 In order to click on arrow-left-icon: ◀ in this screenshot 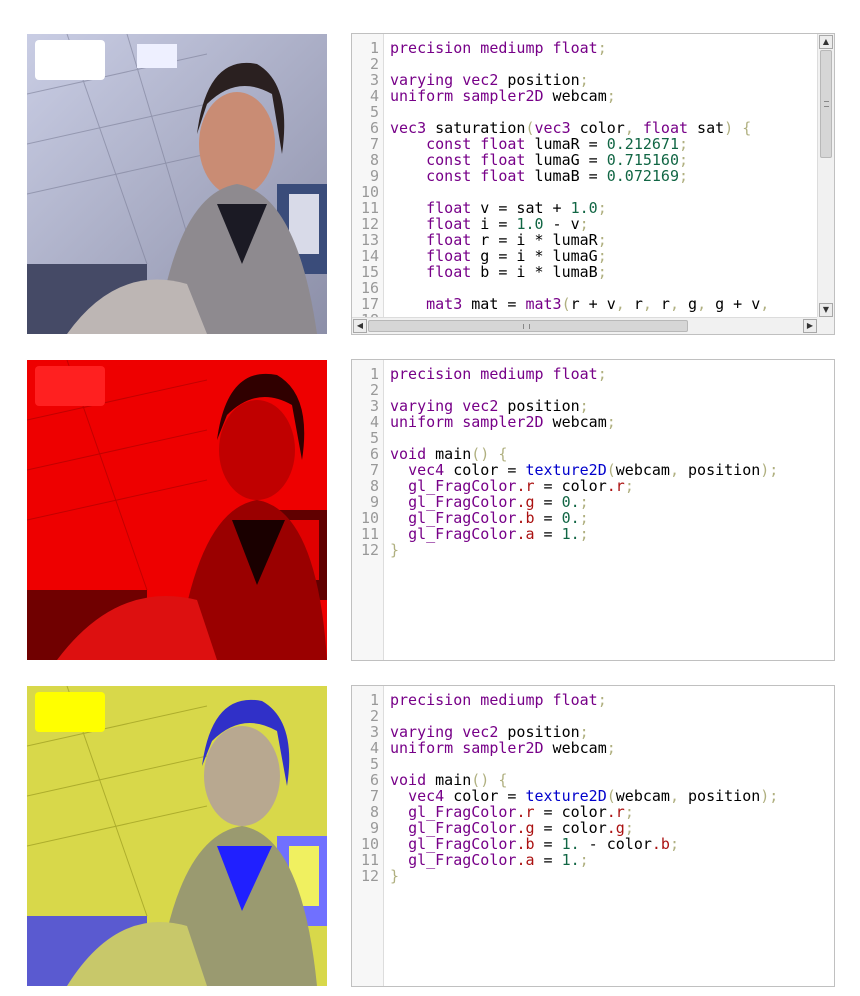, I will do `click(360, 326)`.